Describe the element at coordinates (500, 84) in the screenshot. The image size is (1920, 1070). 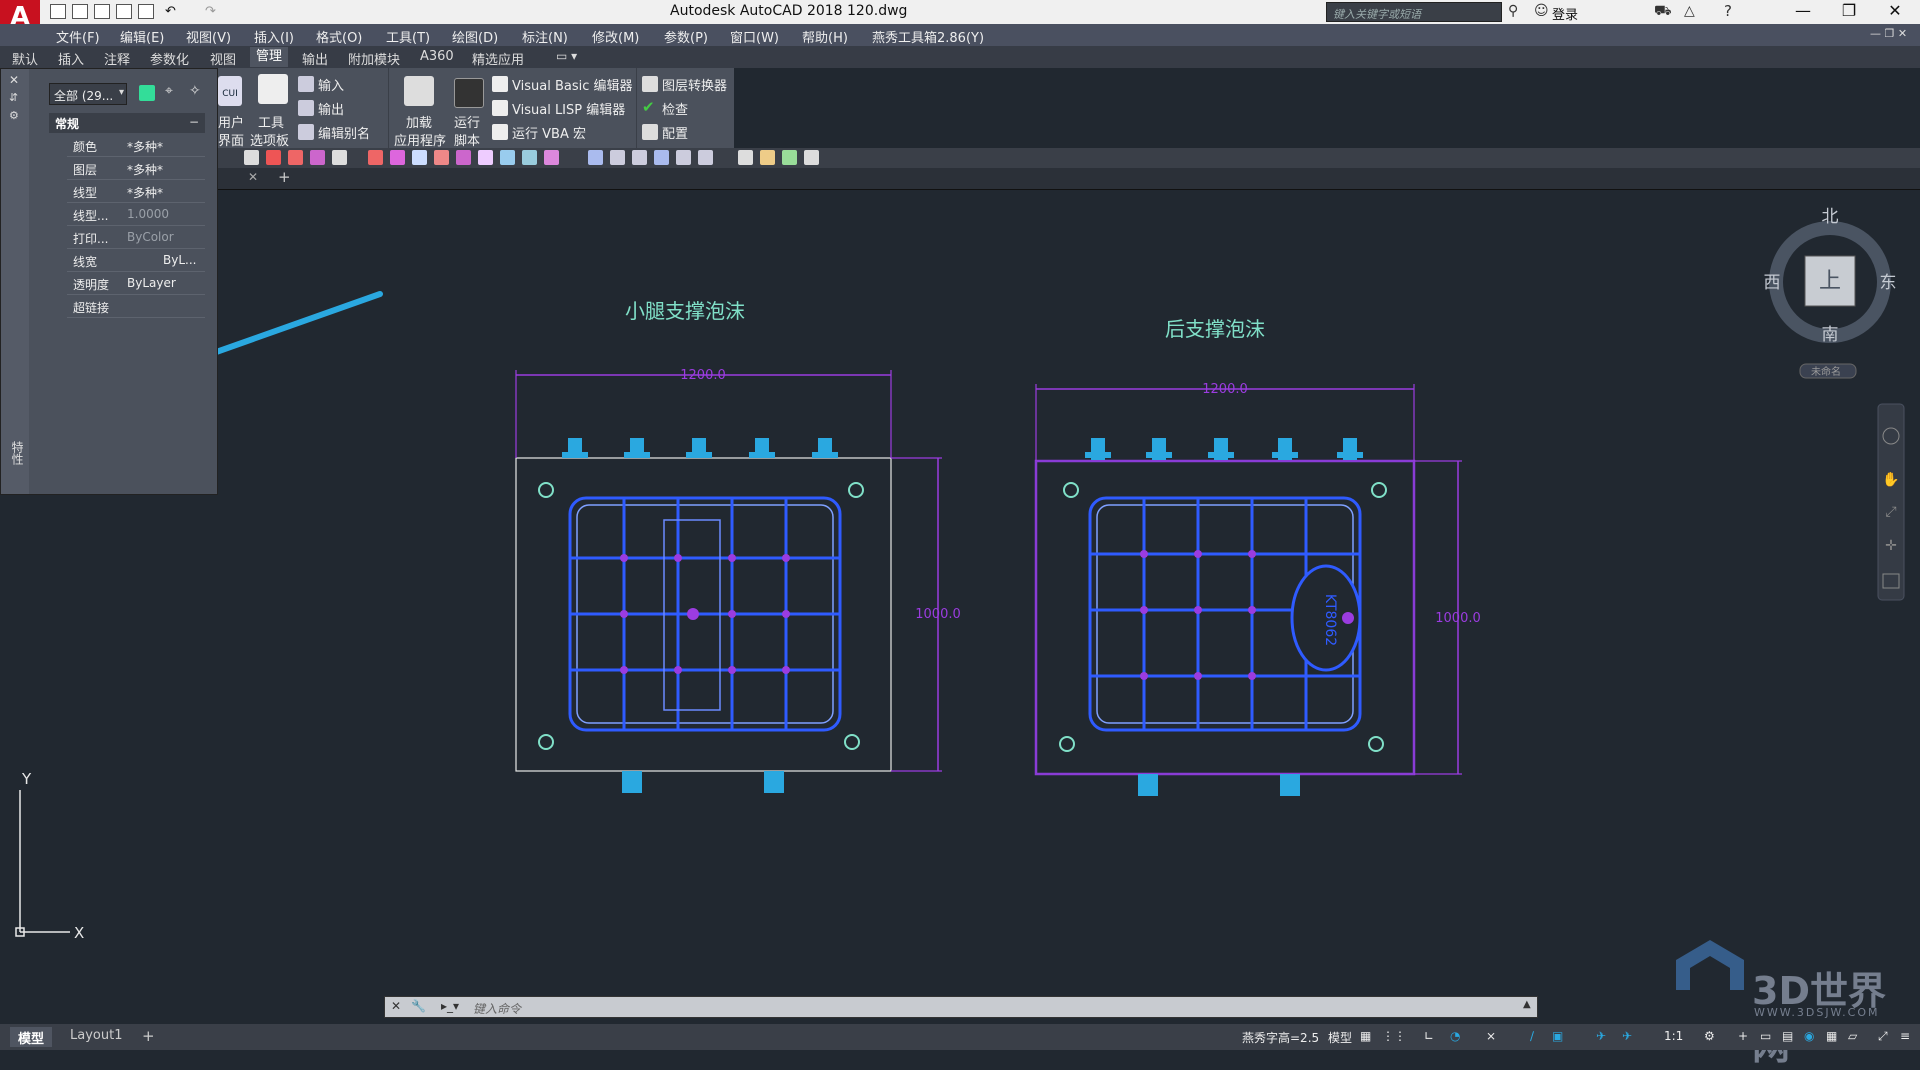
I see `visual-basic-icon` at that location.